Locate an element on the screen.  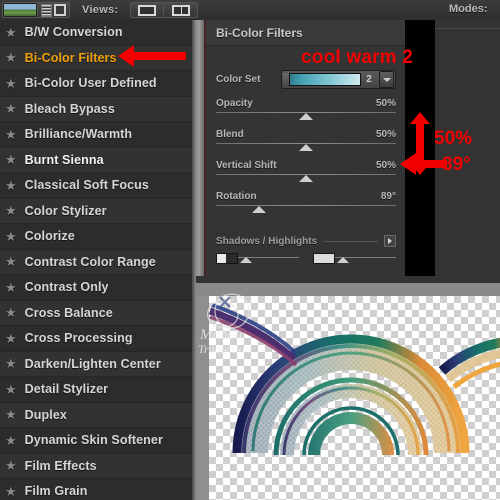
filter-list-item-label: Color Stylizer is located at coordinates (65, 210).